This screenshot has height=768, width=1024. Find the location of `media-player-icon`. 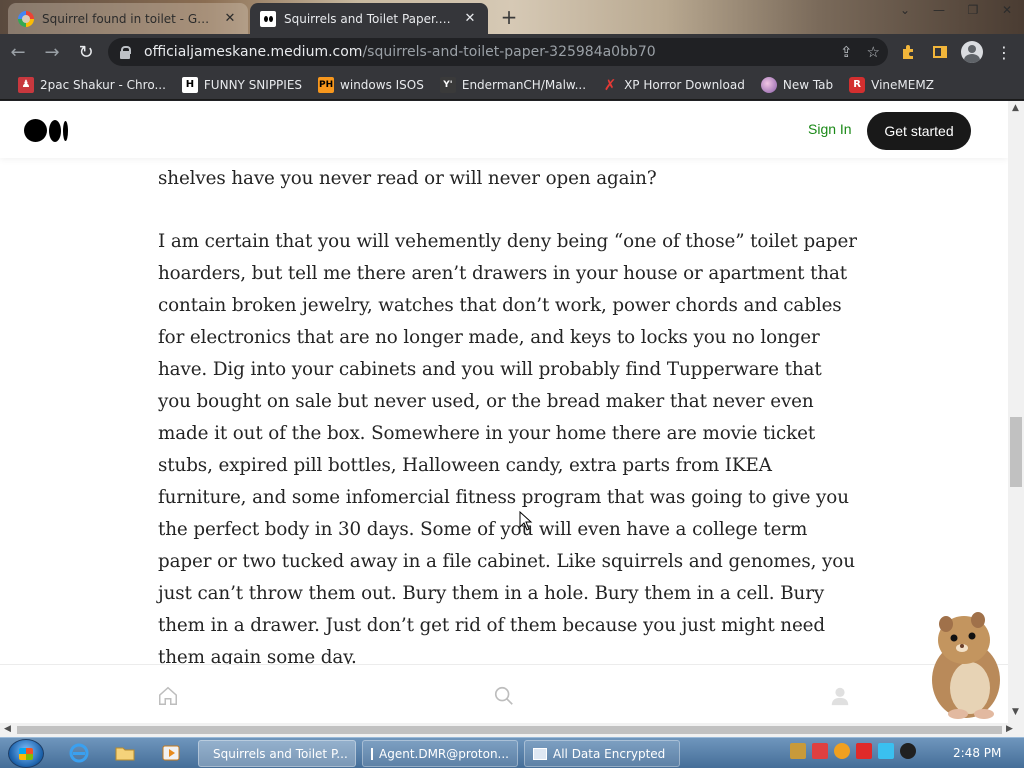

media-player-icon is located at coordinates (171, 753).